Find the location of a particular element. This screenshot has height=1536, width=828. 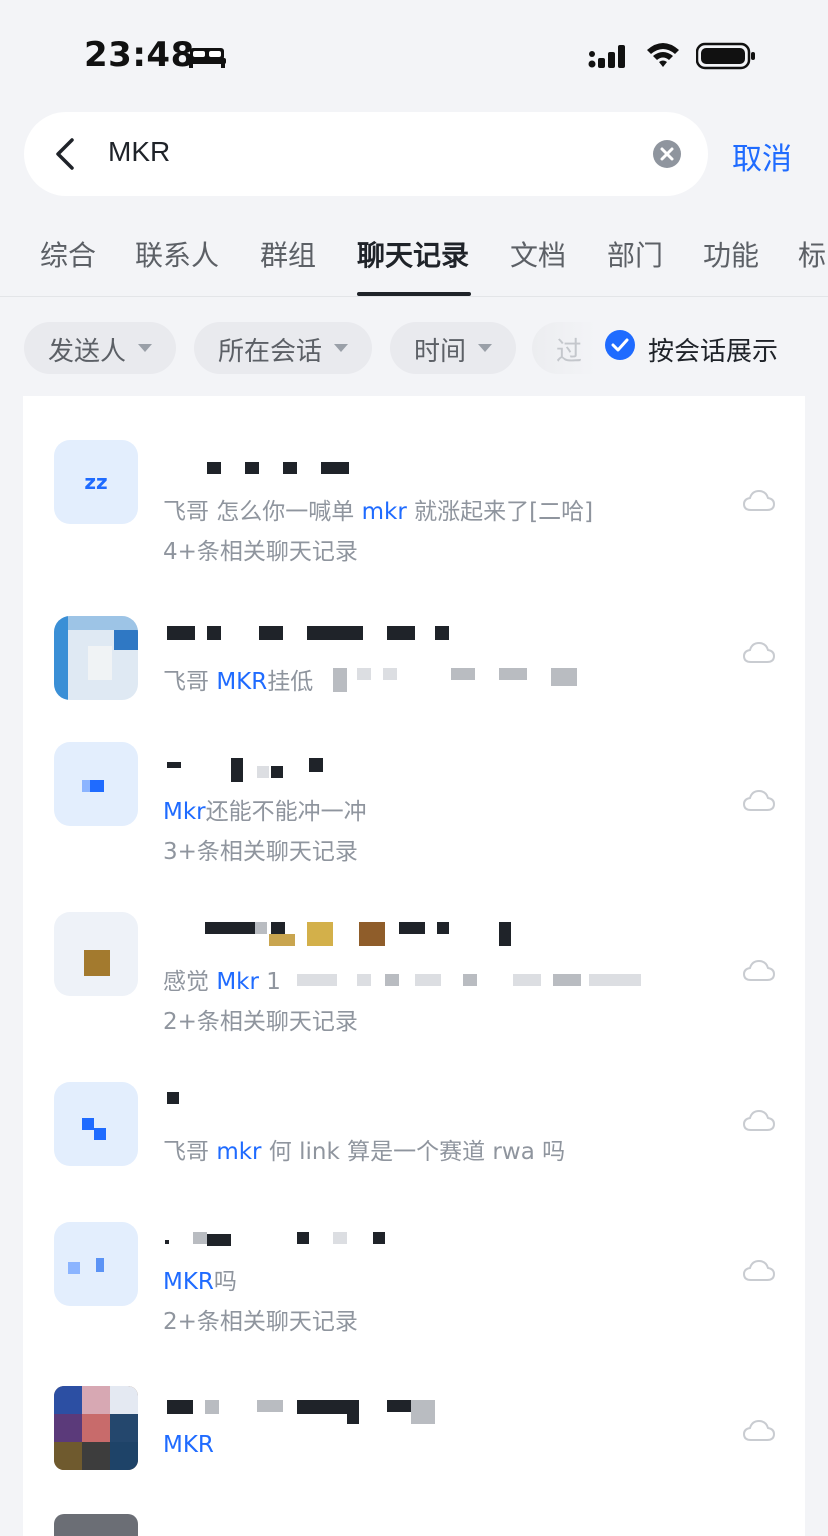

list-item: MKR is located at coordinates (414, 1446).